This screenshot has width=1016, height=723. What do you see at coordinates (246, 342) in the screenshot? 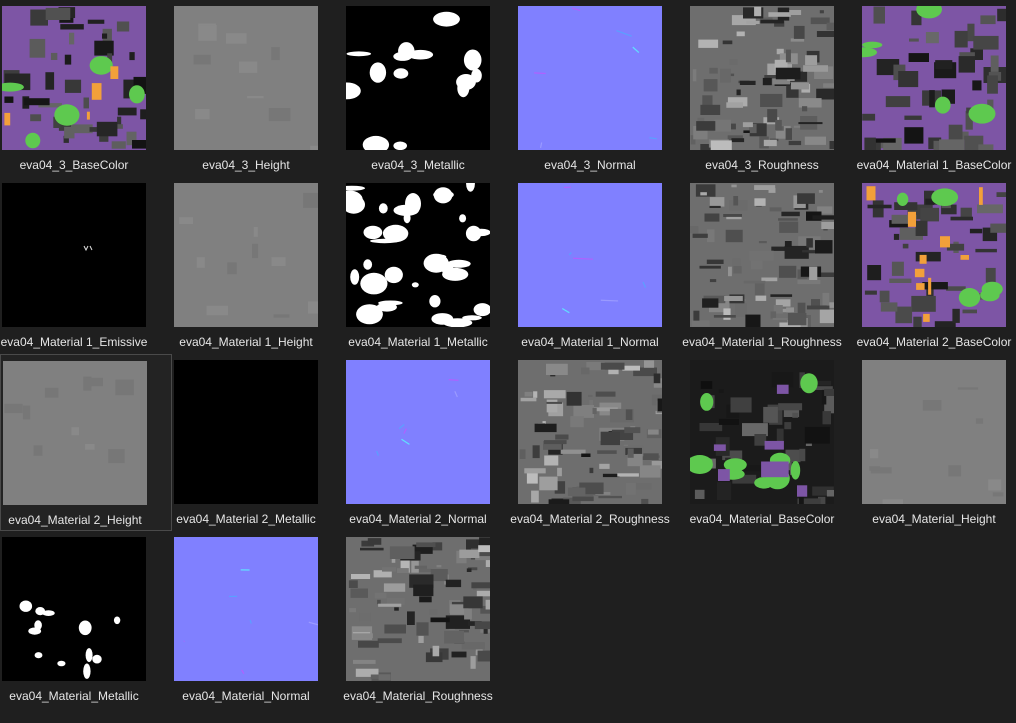
I see `file-name-label: eva04_Material 1_Height` at bounding box center [246, 342].